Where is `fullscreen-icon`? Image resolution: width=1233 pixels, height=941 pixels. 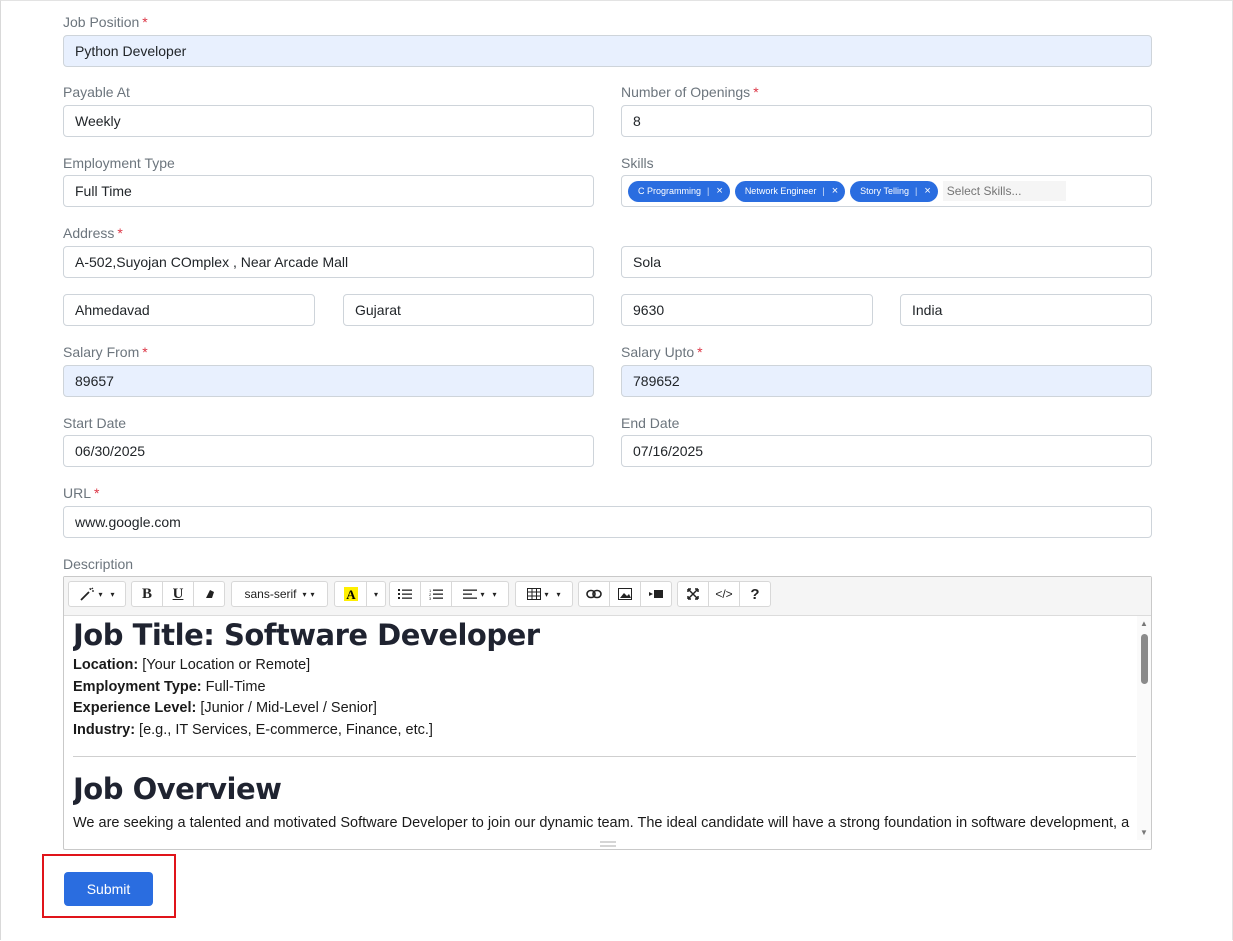
fullscreen-icon is located at coordinates (693, 594).